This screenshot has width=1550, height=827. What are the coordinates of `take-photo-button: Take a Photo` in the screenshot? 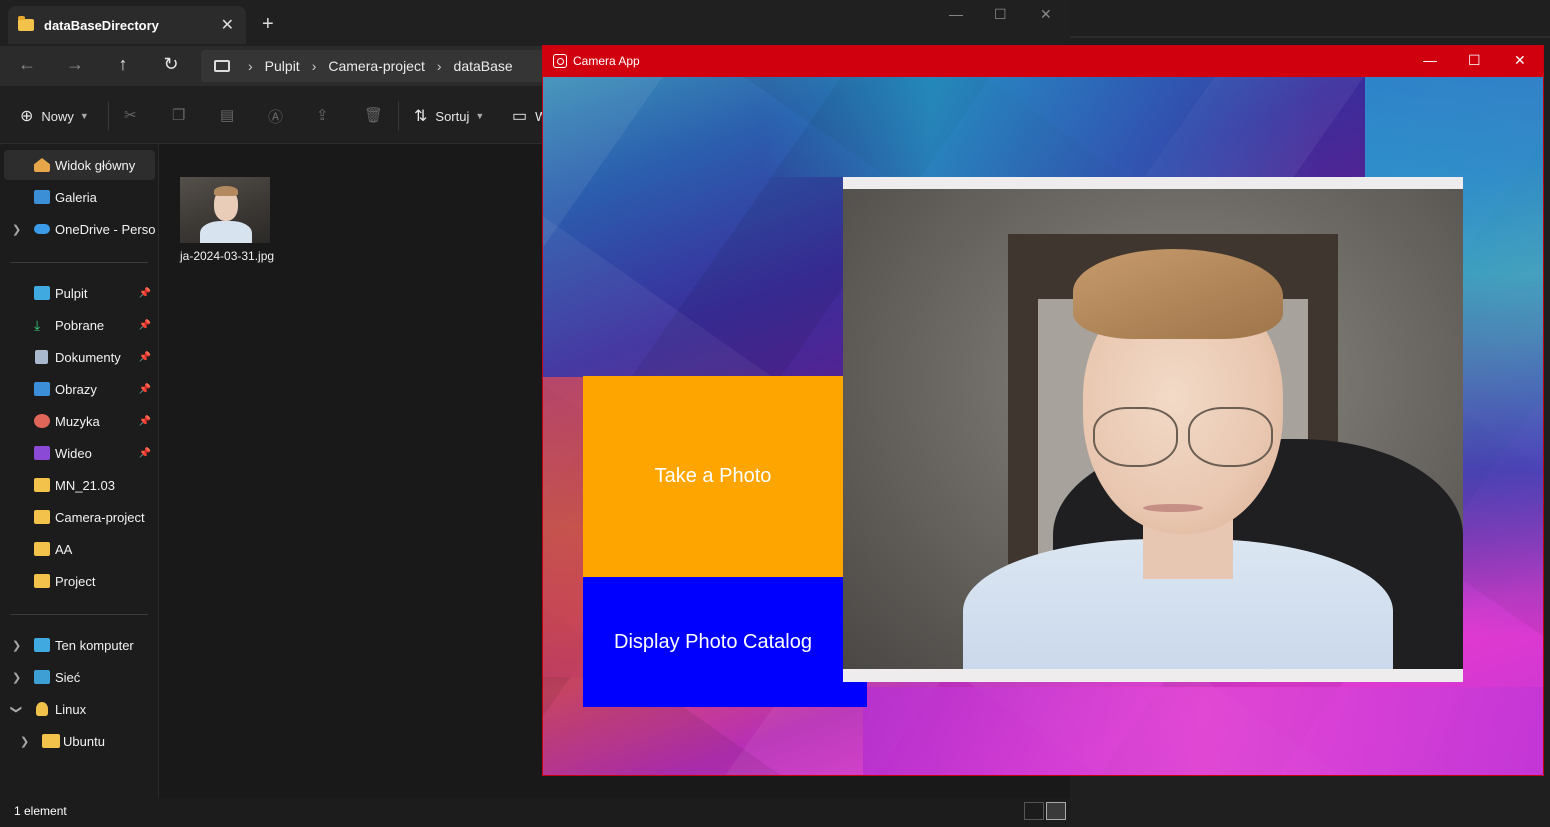 It's located at (713, 476).